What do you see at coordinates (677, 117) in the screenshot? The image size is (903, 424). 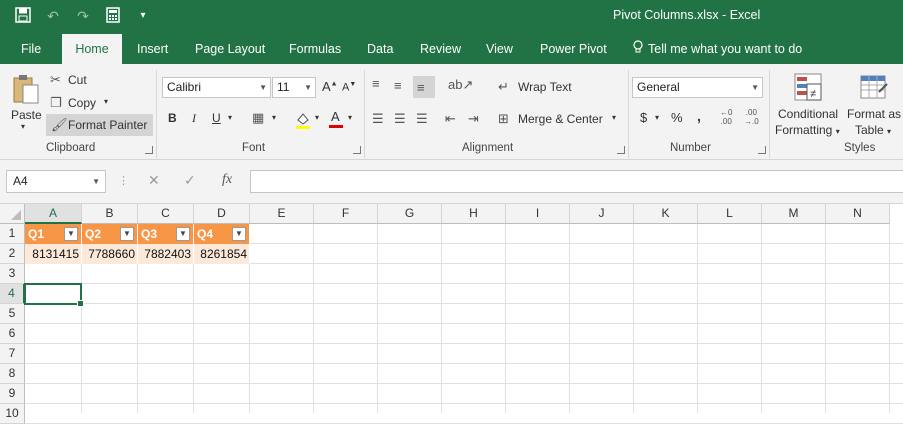 I see `percent-button: %` at bounding box center [677, 117].